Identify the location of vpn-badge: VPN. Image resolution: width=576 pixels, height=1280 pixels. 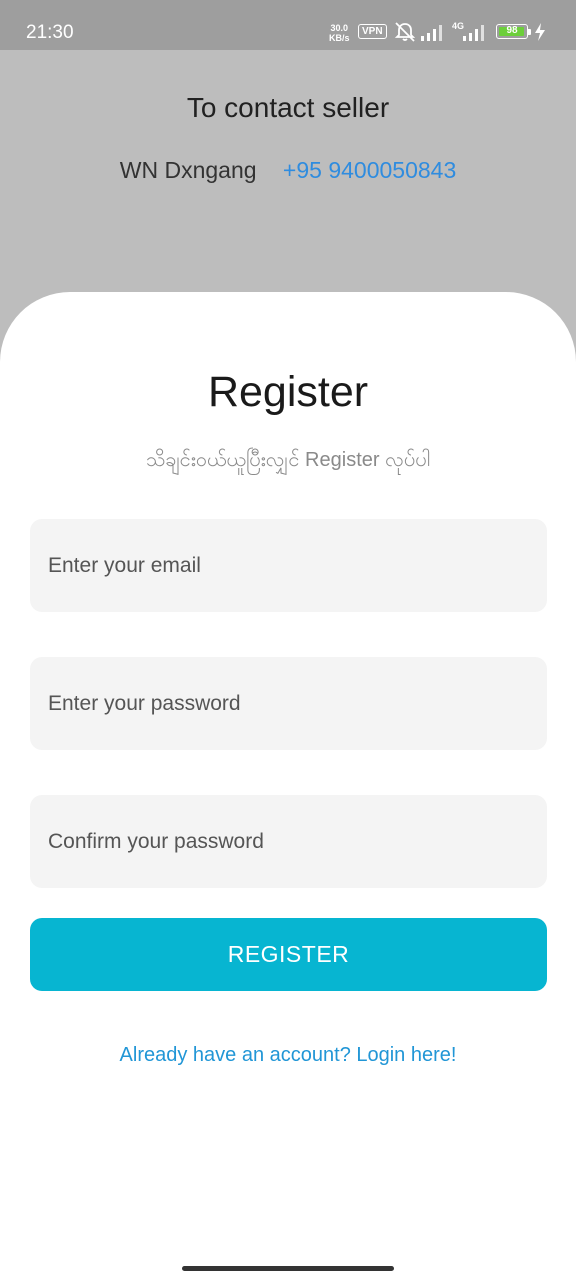
(372, 31).